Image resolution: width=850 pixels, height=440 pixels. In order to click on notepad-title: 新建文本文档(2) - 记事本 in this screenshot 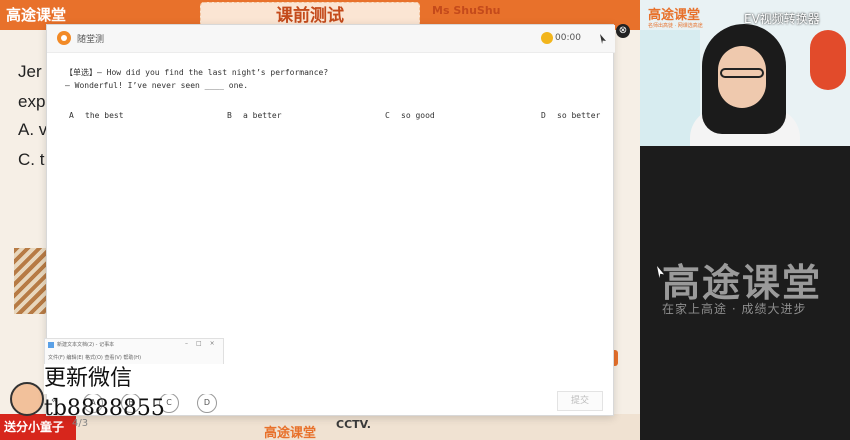, I will do `click(86, 345)`.